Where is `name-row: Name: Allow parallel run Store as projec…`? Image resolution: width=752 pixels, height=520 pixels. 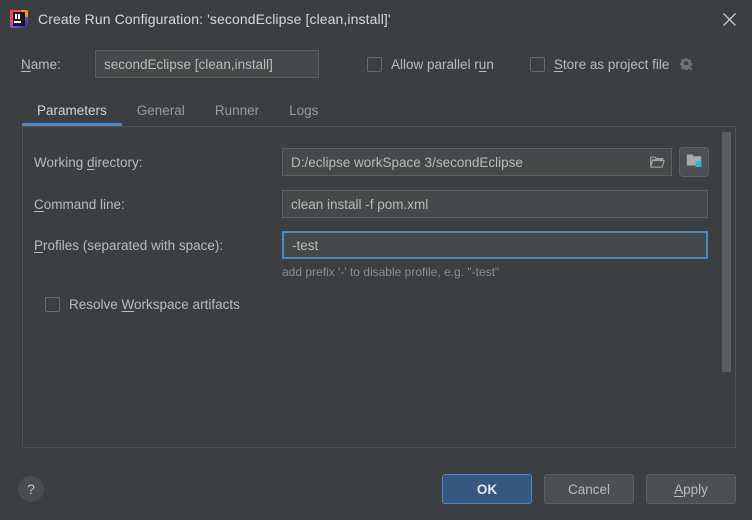 name-row: Name: Allow parallel run Store as projec… is located at coordinates (376, 64).